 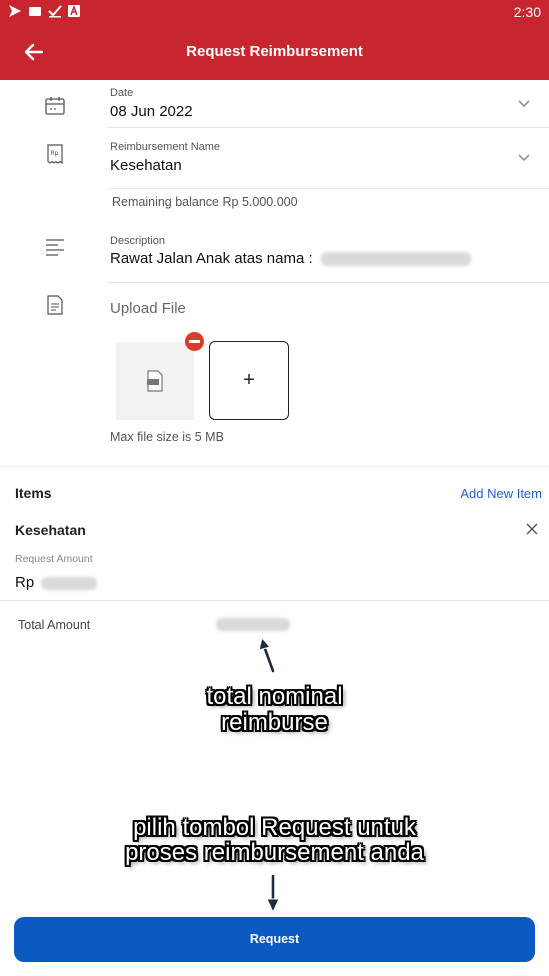 What do you see at coordinates (274, 852) in the screenshot?
I see `annotation-request-line2: proses reimbursement anda` at bounding box center [274, 852].